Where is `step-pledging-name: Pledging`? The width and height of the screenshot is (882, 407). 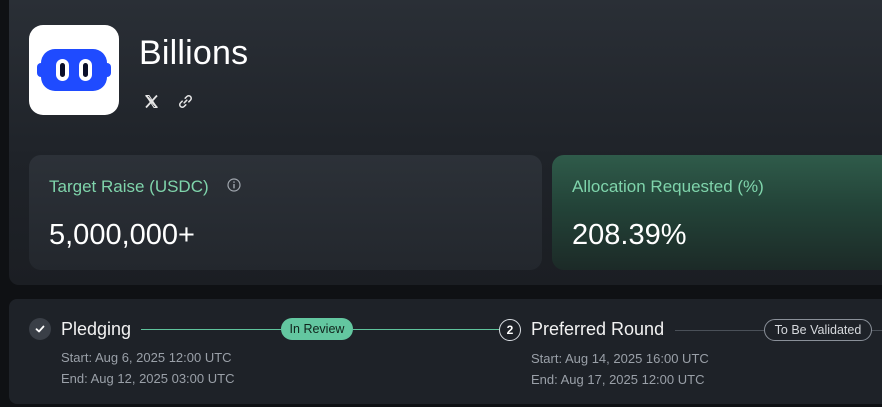
step-pledging-name: Pledging is located at coordinates (96, 329).